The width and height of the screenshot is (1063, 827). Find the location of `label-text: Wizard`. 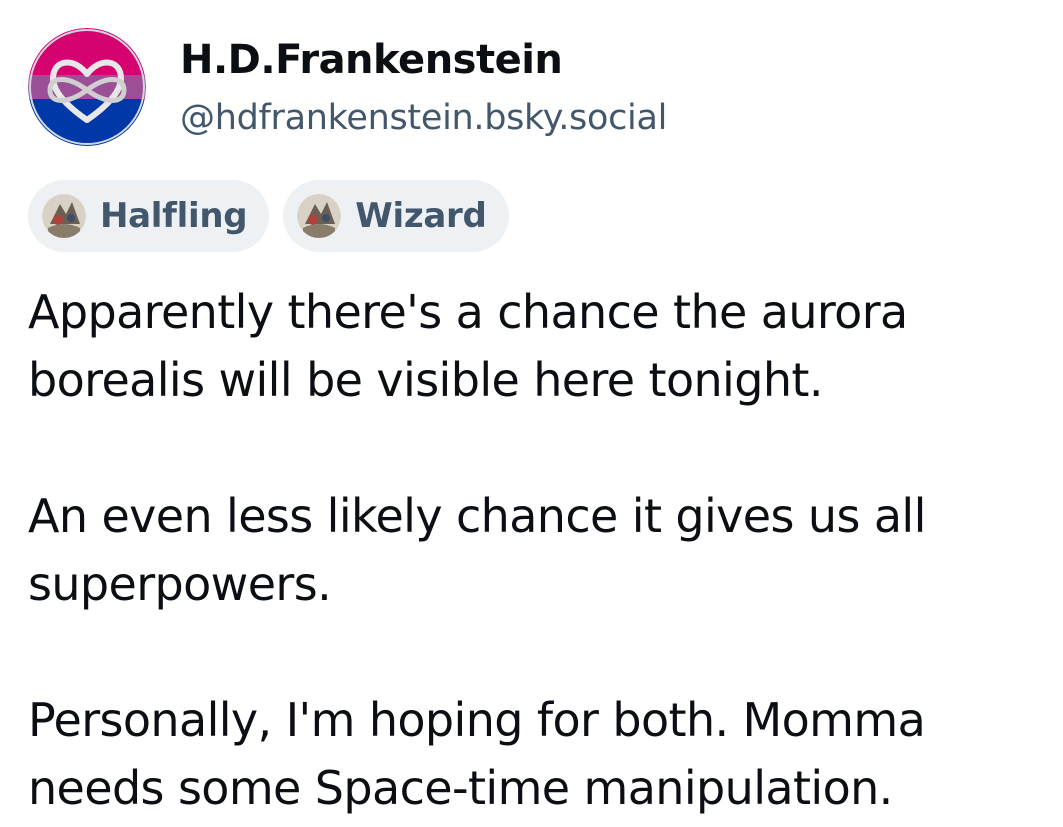

label-text: Wizard is located at coordinates (421, 216).